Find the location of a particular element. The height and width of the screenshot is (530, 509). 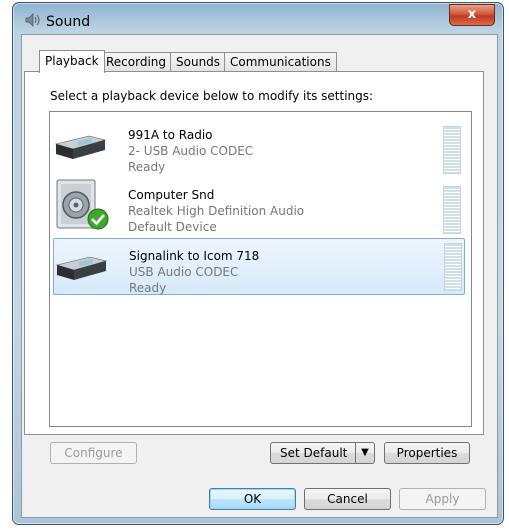

button-label: Properties is located at coordinates (427, 453).